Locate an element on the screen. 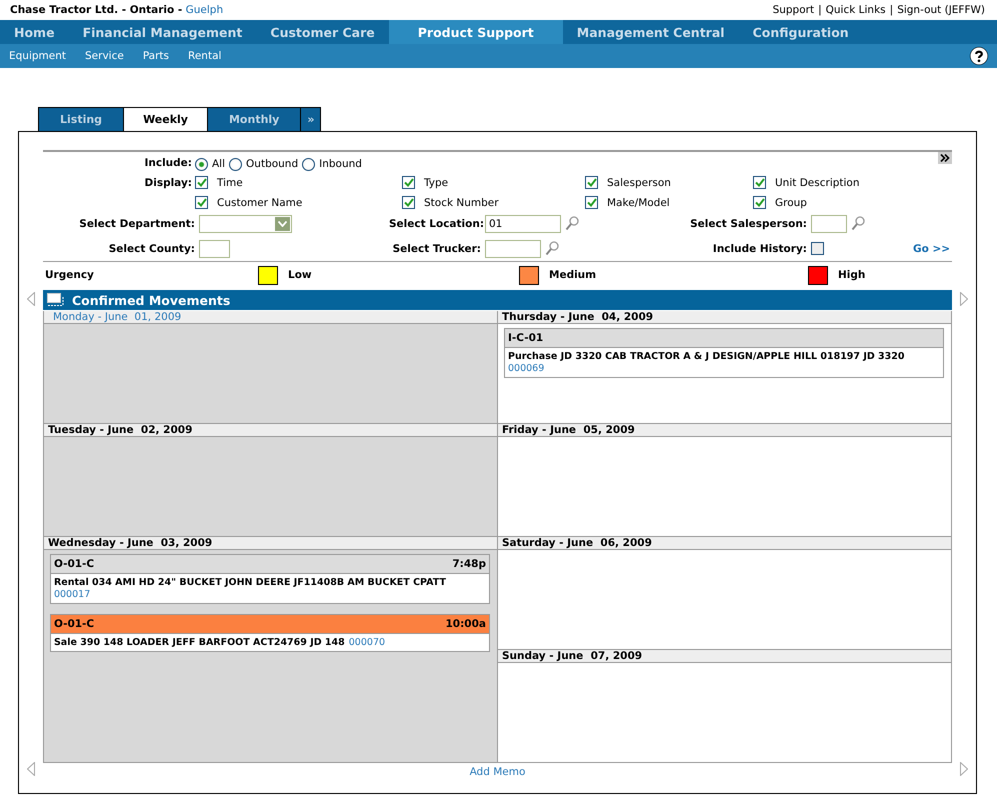  movement-time: 10:00a is located at coordinates (465, 624).